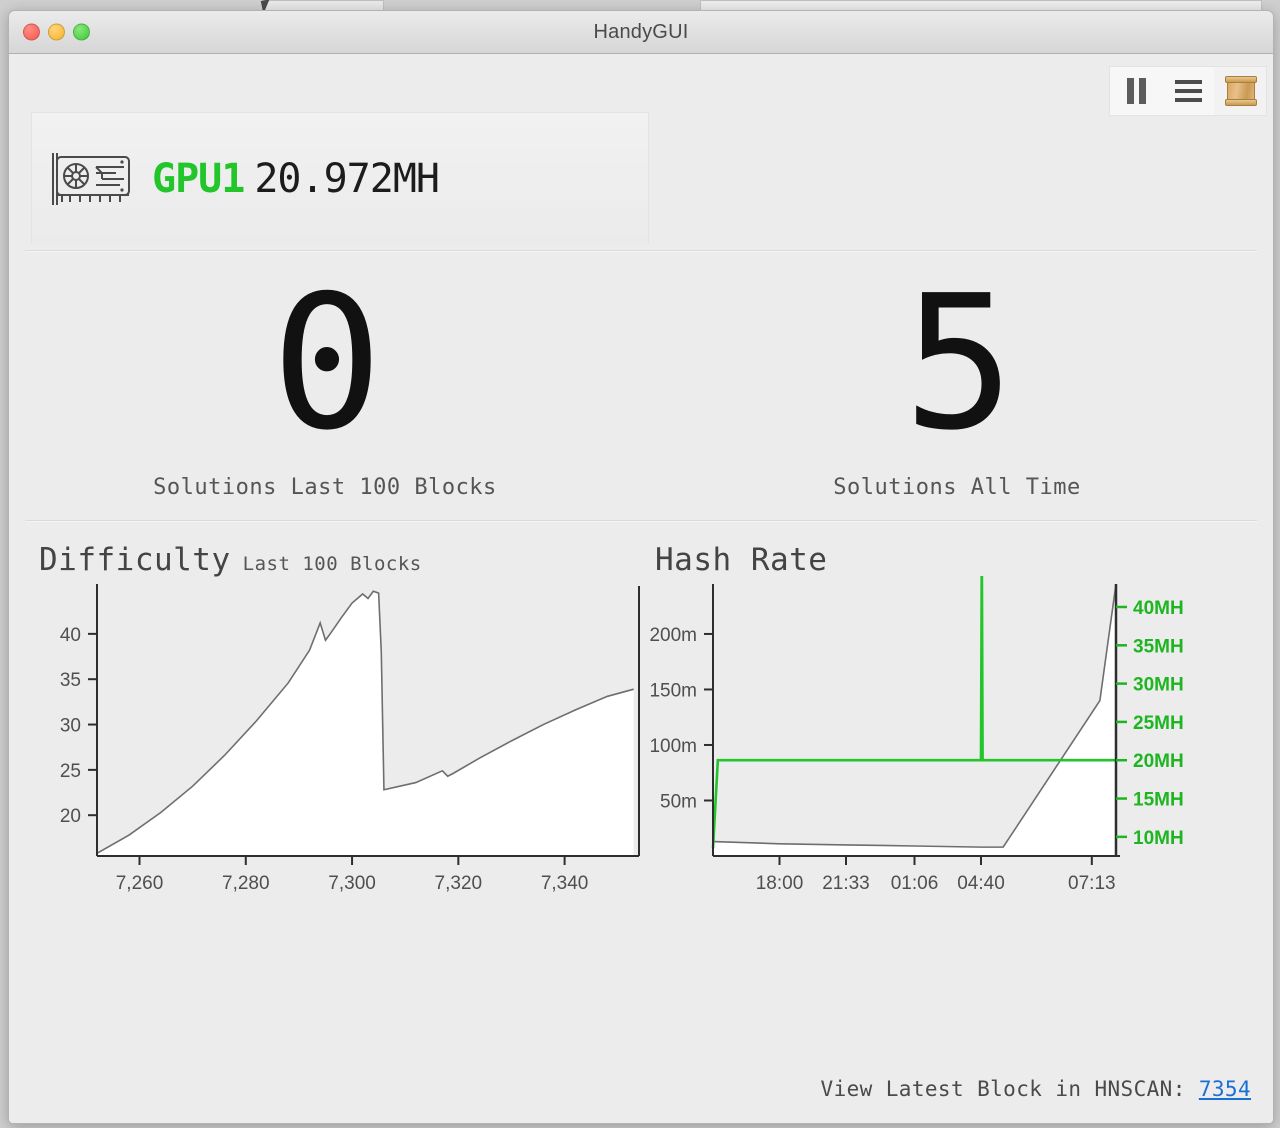 This screenshot has height=1128, width=1280. What do you see at coordinates (70, 635) in the screenshot?
I see `svg-text: 40` at bounding box center [70, 635].